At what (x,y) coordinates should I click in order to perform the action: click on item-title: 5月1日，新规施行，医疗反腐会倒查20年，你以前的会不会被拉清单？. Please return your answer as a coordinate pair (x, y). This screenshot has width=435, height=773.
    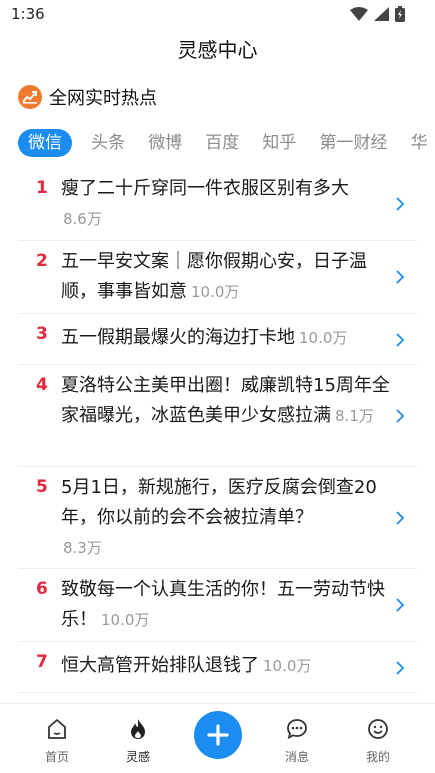
    Looking at the image, I should click on (219, 502).